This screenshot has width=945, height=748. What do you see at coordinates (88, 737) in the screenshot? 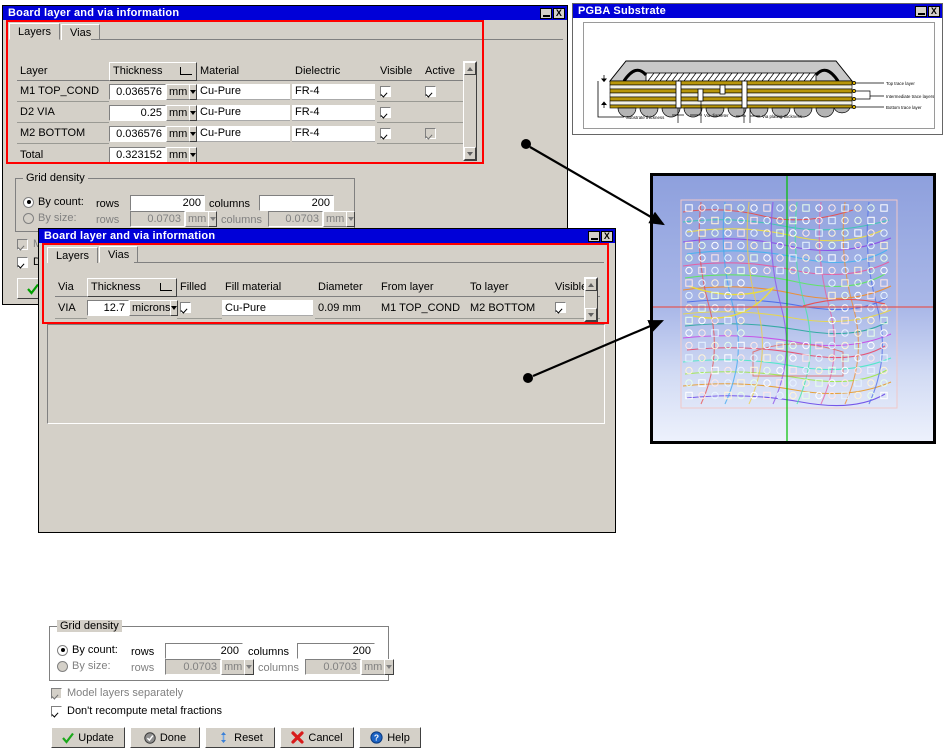
I see `update-button: Update` at bounding box center [88, 737].